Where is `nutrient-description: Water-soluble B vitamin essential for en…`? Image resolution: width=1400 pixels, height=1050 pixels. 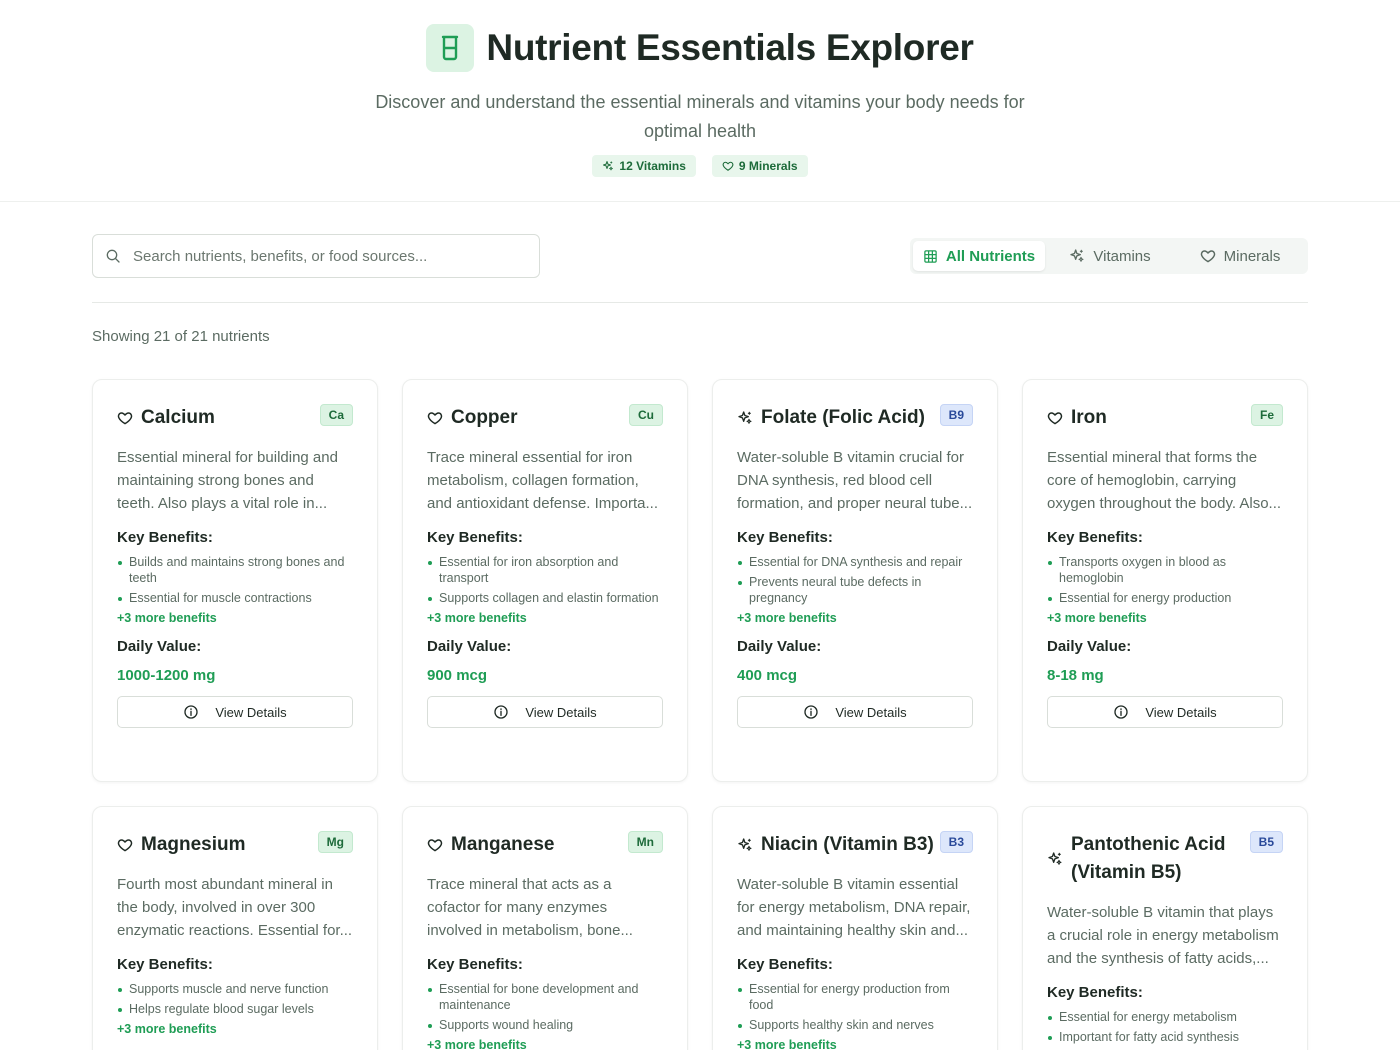
nutrient-description: Water-soluble B vitamin essential for en… is located at coordinates (854, 907).